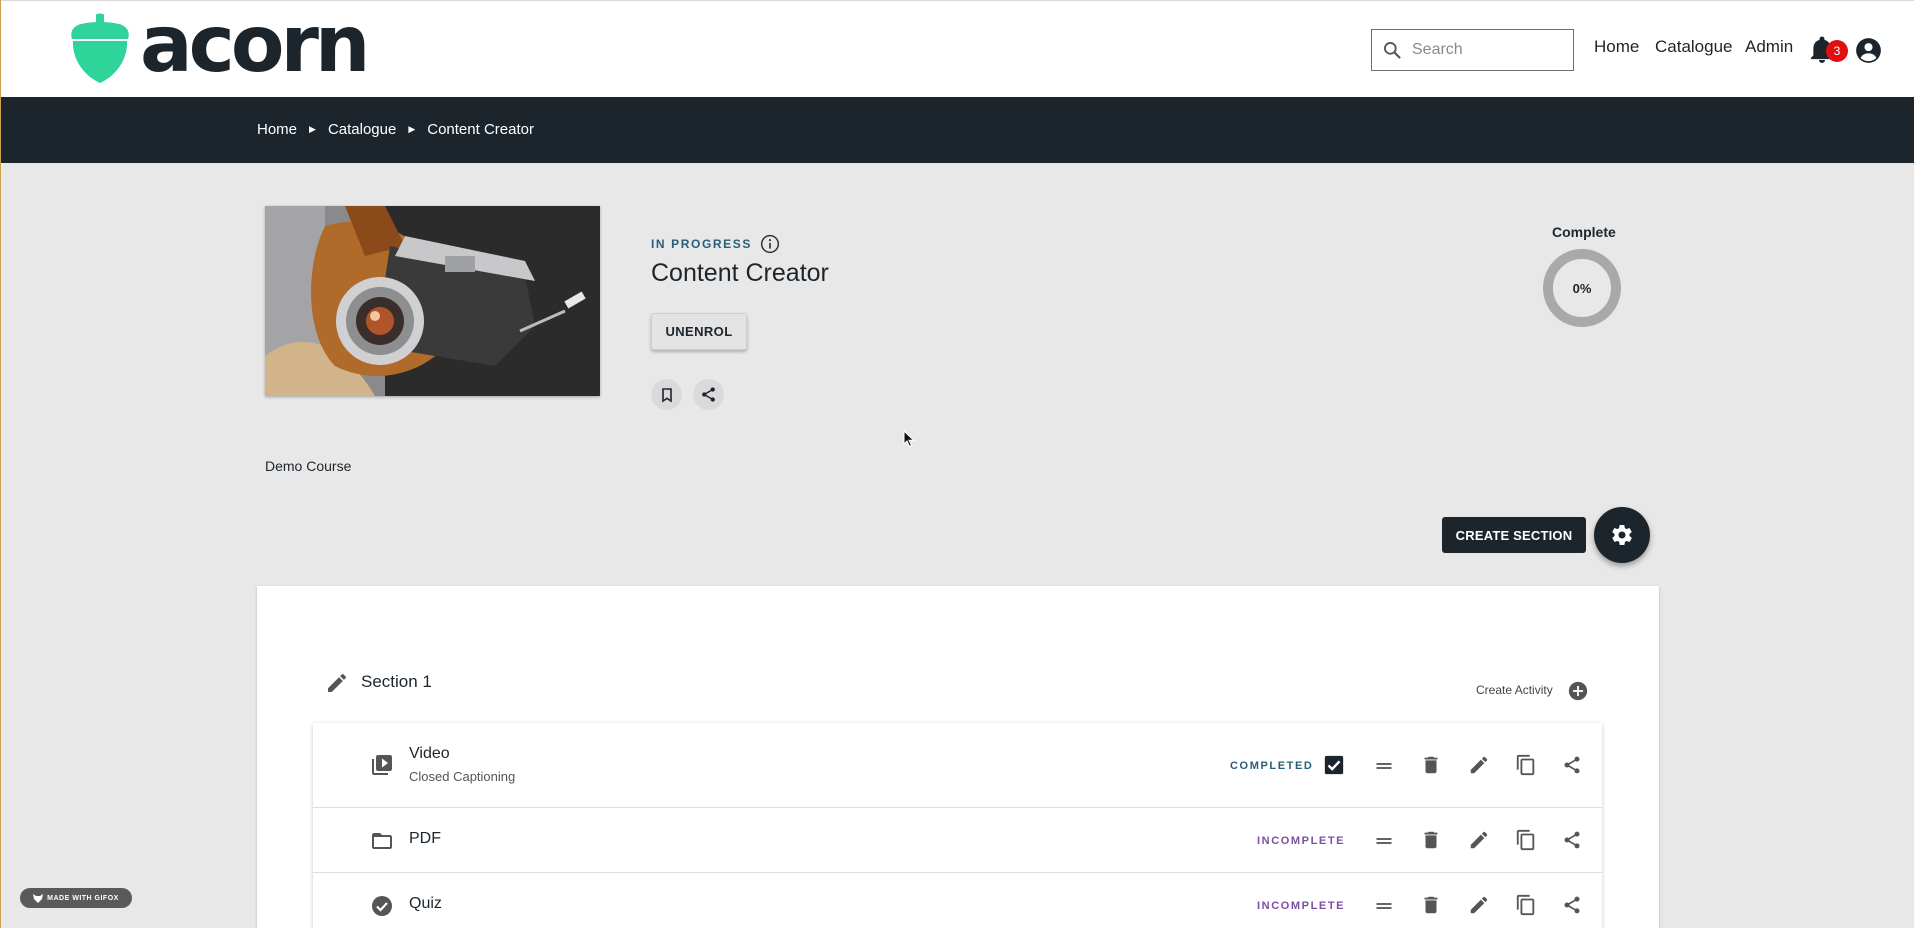  What do you see at coordinates (462, 776) in the screenshot?
I see `activity-subtitle: Closed Captioning` at bounding box center [462, 776].